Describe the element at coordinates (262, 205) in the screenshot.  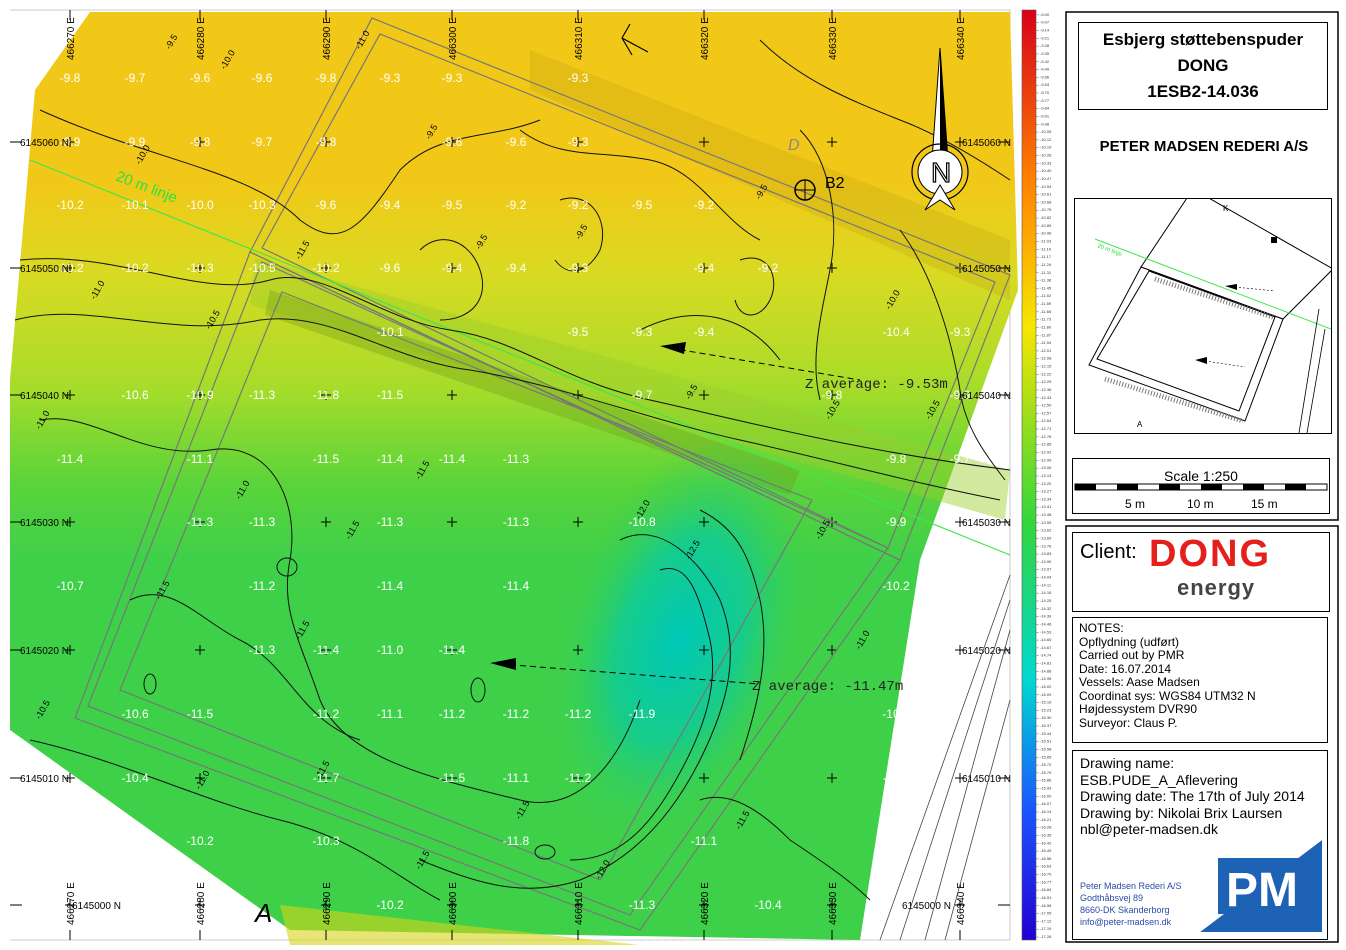
I see `depth-value: -10.3` at that location.